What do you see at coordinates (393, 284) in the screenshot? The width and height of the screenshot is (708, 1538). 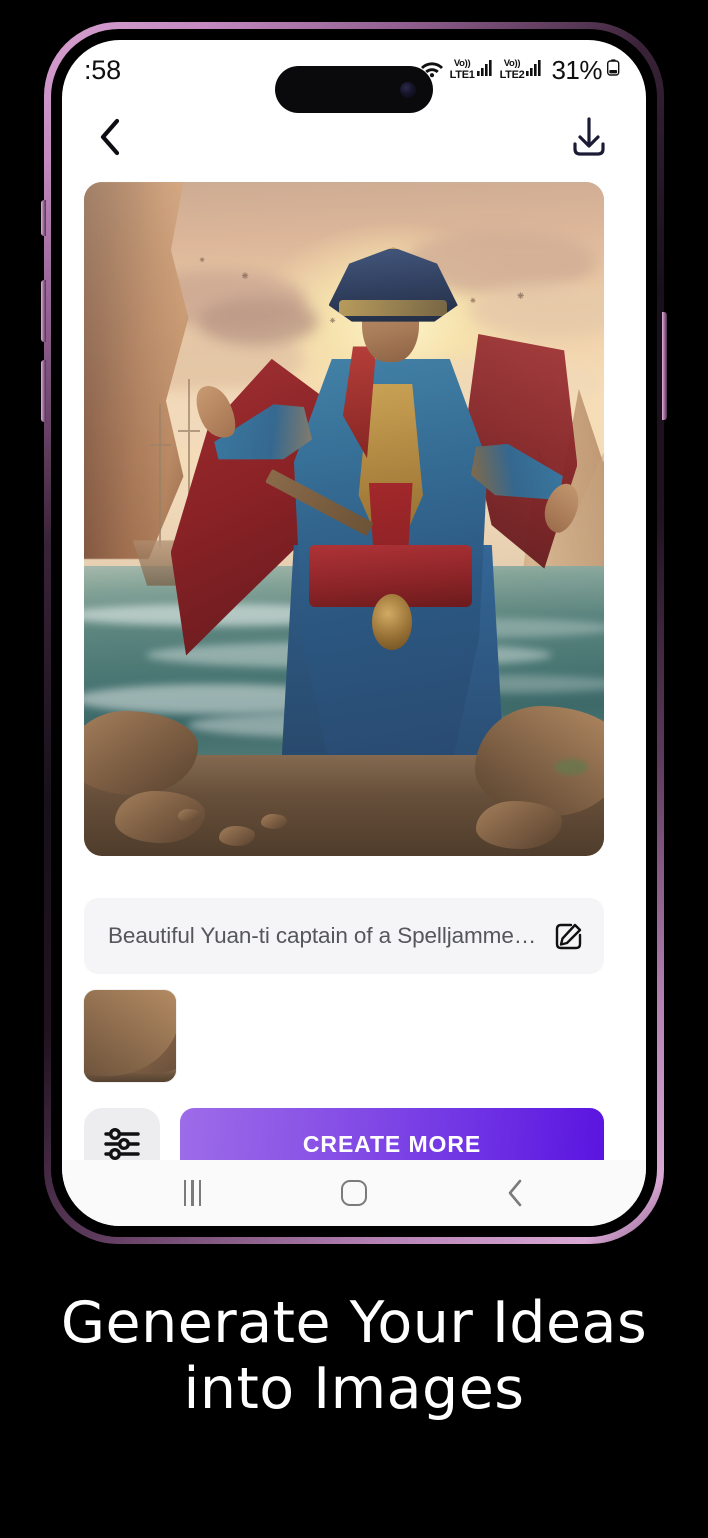 I see `tricorn-hat` at bounding box center [393, 284].